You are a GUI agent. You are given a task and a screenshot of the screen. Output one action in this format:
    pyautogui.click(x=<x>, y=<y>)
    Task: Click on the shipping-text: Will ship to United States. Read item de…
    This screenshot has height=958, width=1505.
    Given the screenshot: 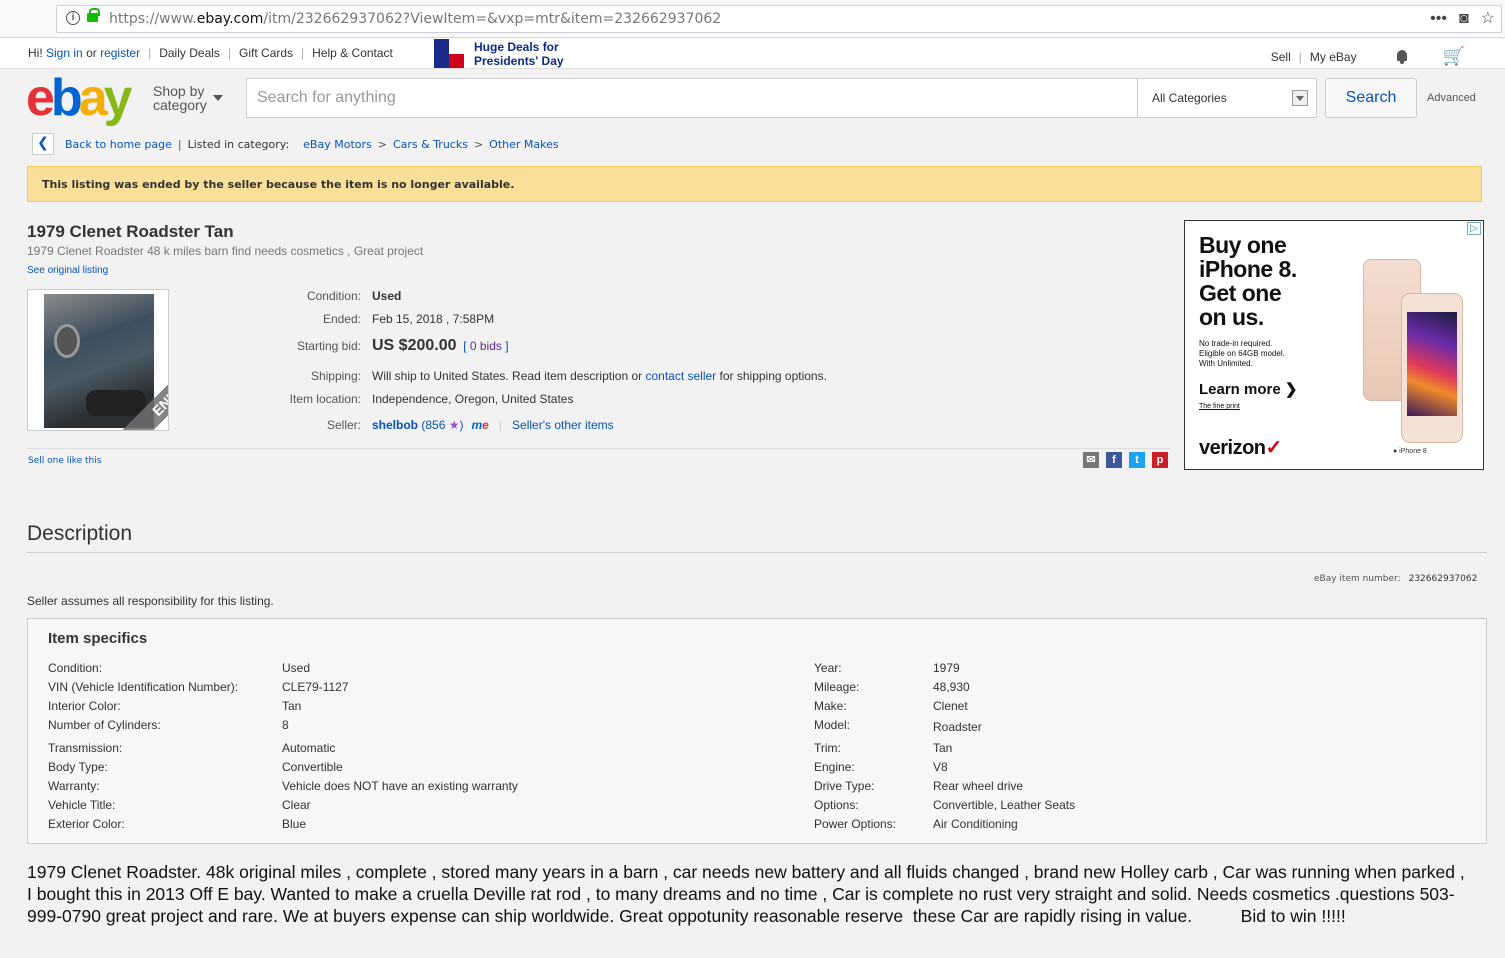 What is the action you would take?
    pyautogui.click(x=507, y=376)
    